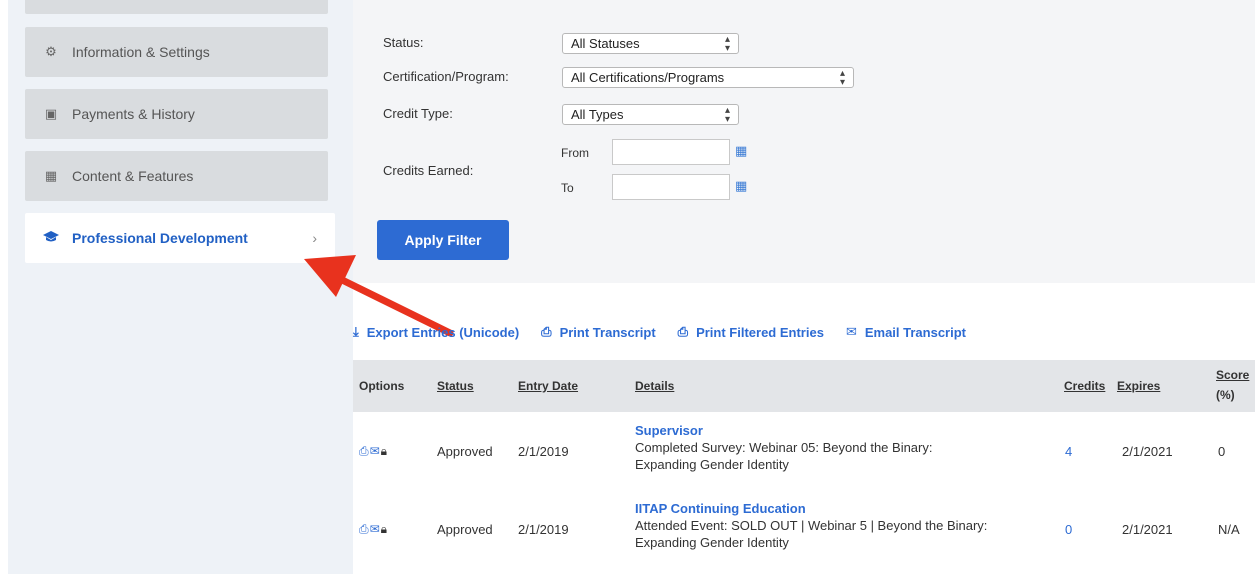 This screenshot has height=574, width=1255. What do you see at coordinates (1138, 386) in the screenshot?
I see `header-expires: Expires` at bounding box center [1138, 386].